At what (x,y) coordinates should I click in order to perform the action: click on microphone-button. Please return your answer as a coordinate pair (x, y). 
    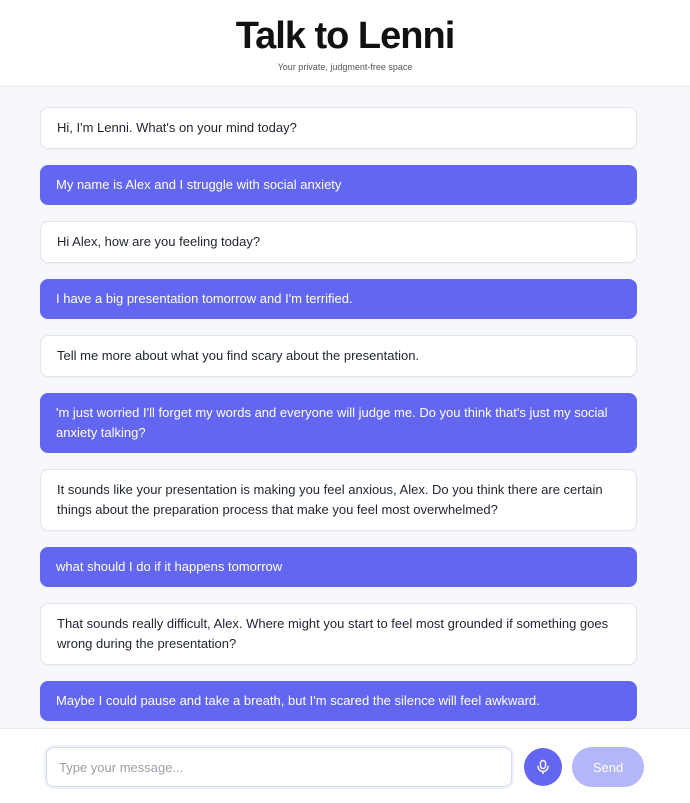
    Looking at the image, I should click on (543, 767).